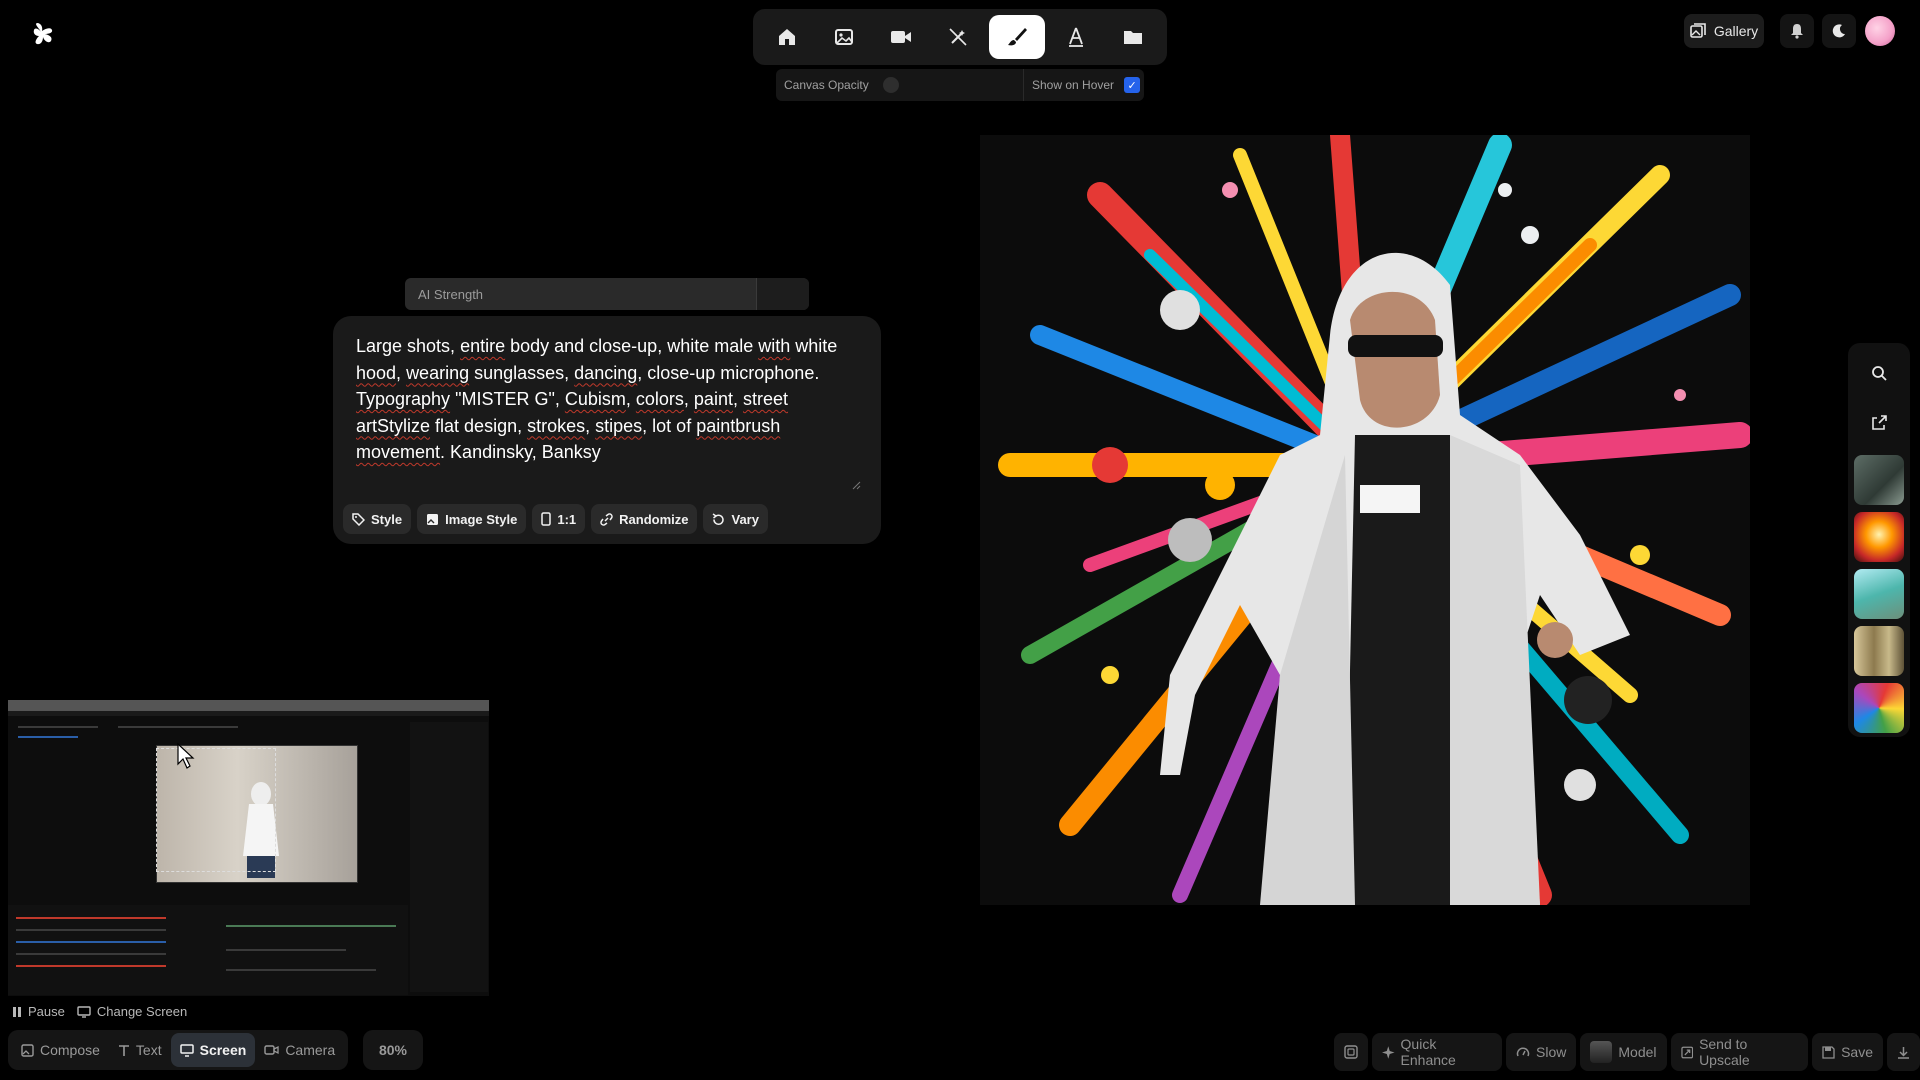  What do you see at coordinates (1797, 31) in the screenshot?
I see `notifications-button` at bounding box center [1797, 31].